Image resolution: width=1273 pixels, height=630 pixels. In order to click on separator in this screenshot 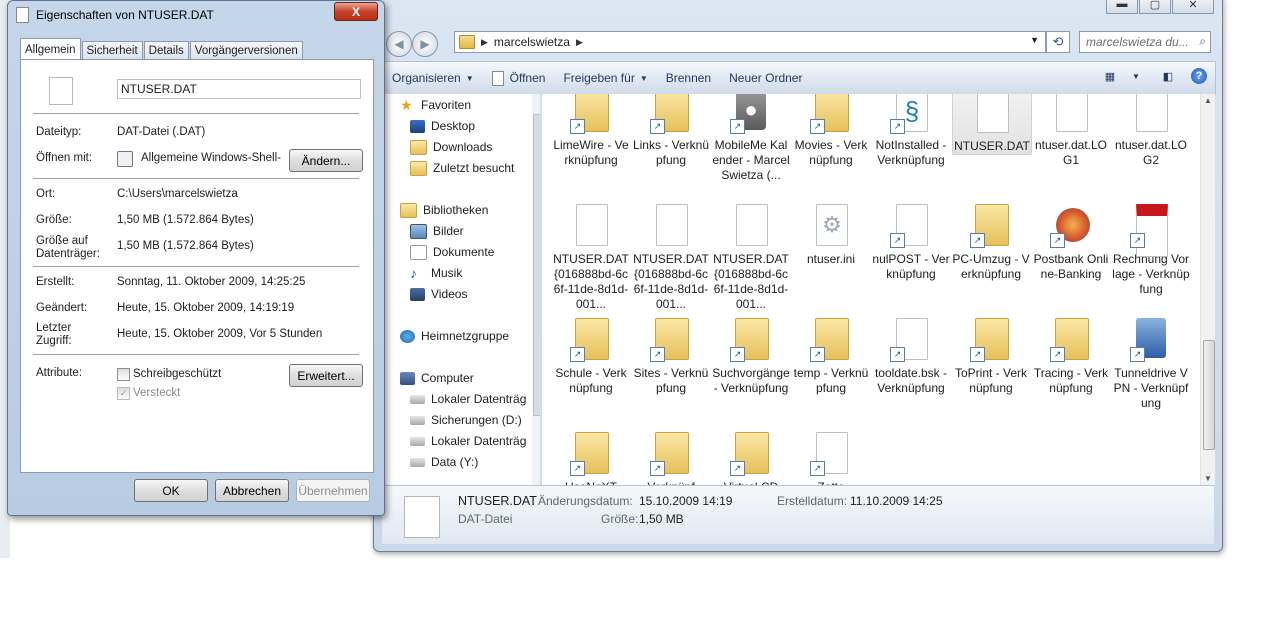, I will do `click(196, 354)`.